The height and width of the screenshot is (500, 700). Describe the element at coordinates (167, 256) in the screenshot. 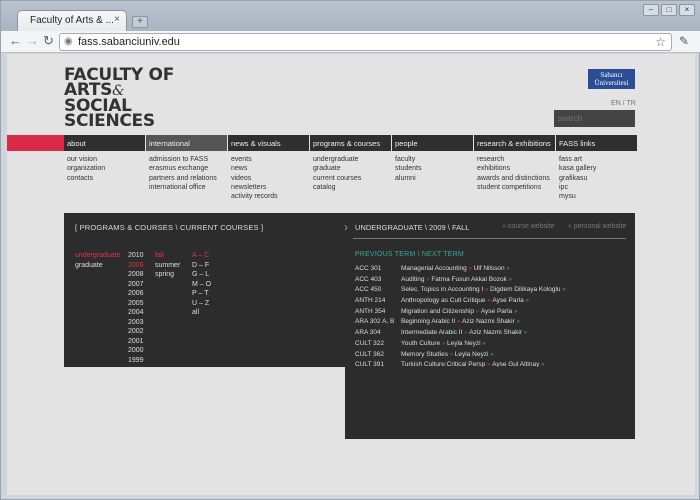

I see `term-option: fall` at that location.